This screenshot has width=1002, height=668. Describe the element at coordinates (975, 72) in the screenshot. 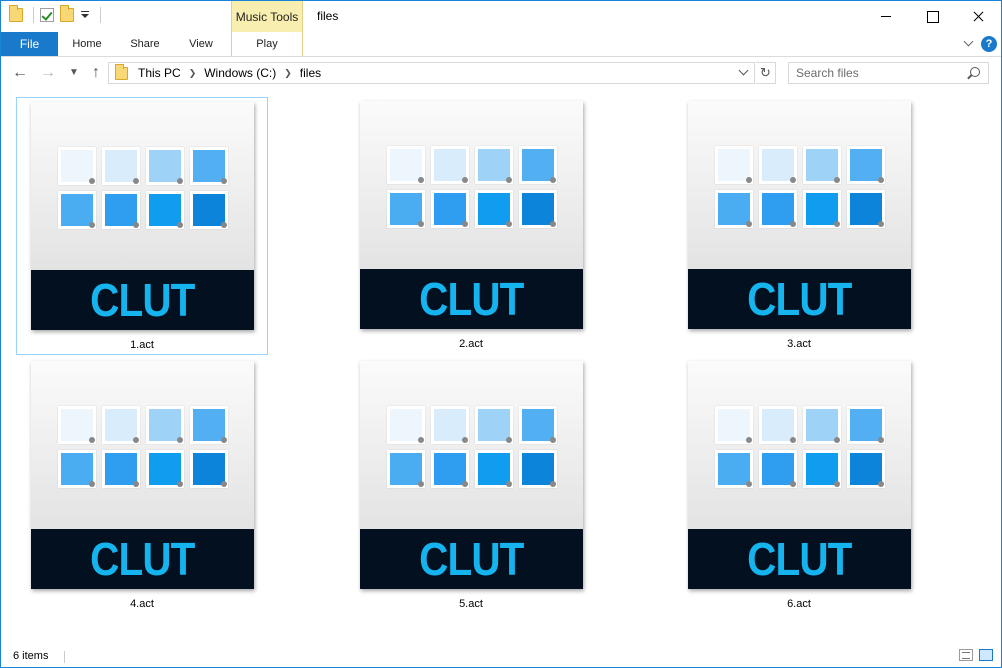

I see `search-icon` at that location.